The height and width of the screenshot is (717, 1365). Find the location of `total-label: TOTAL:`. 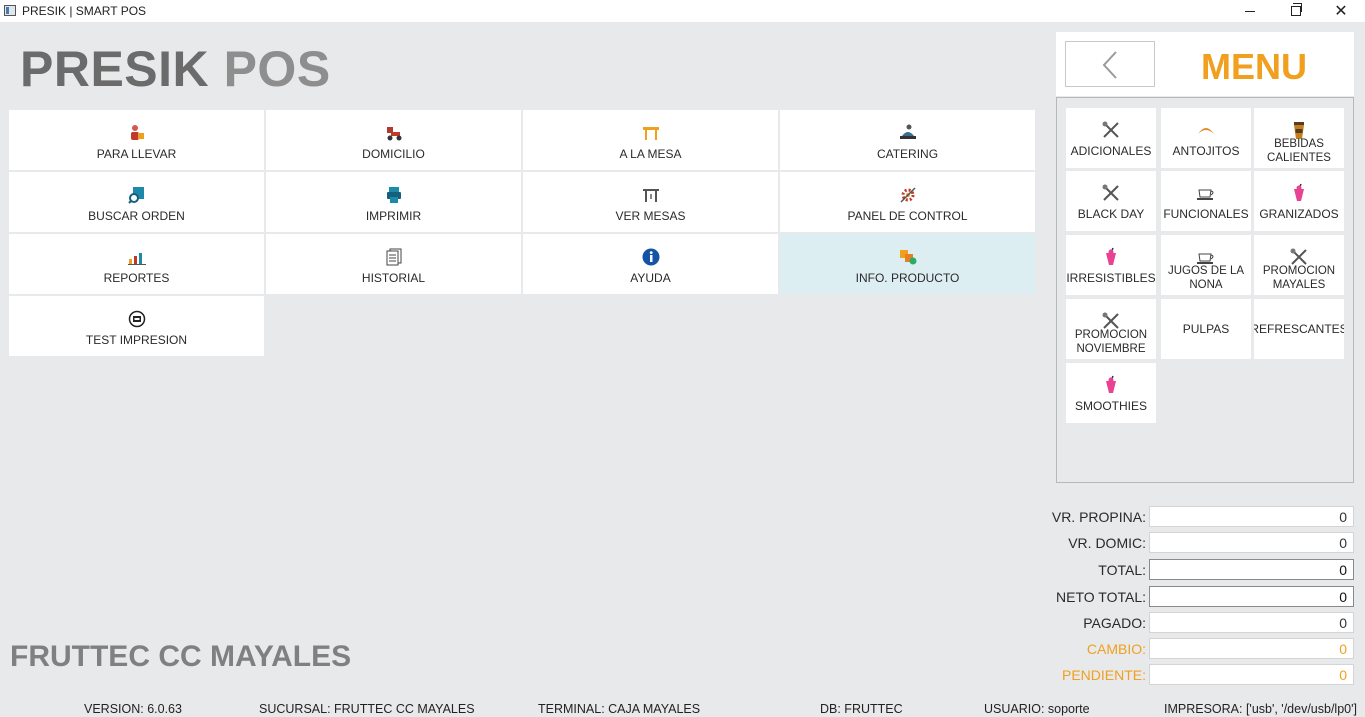

total-label: TOTAL: is located at coordinates (1122, 570).